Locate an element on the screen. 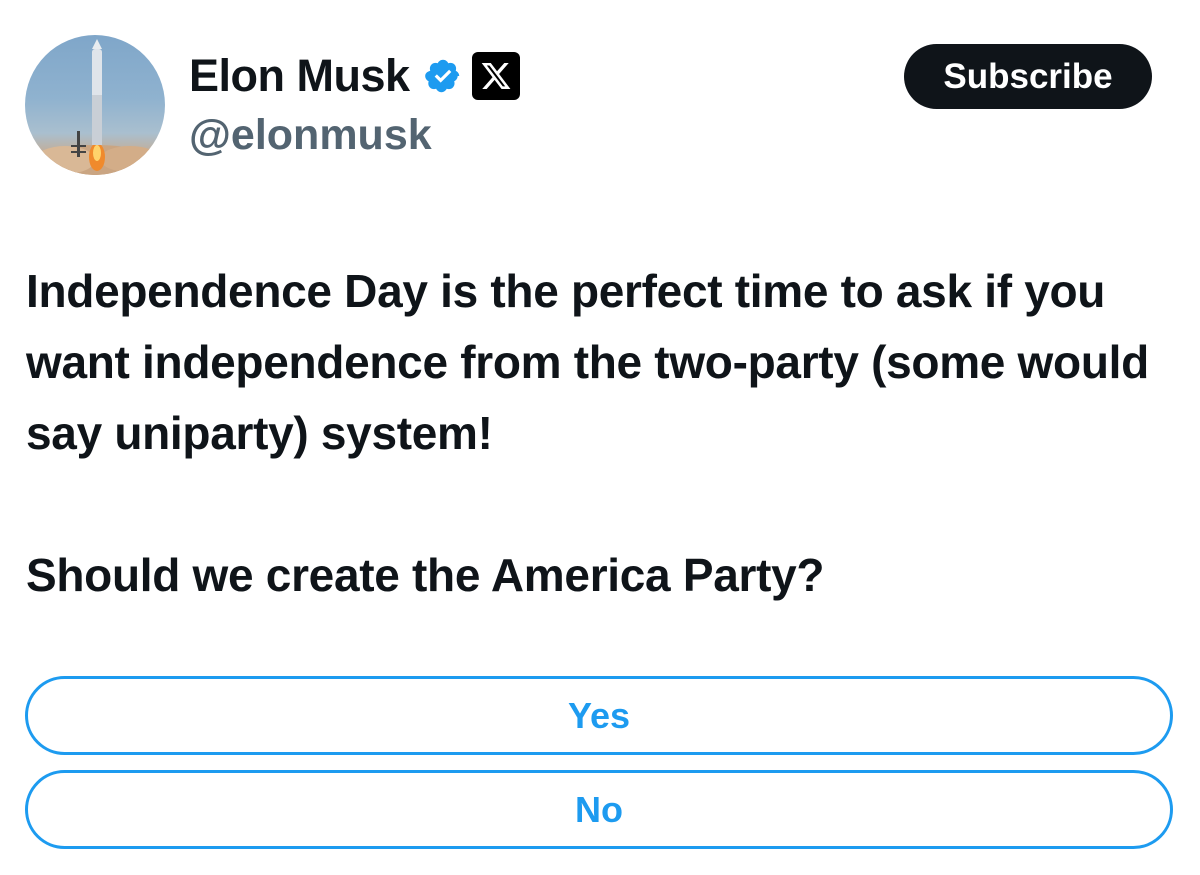  rocket-launch-icon is located at coordinates (95, 107).